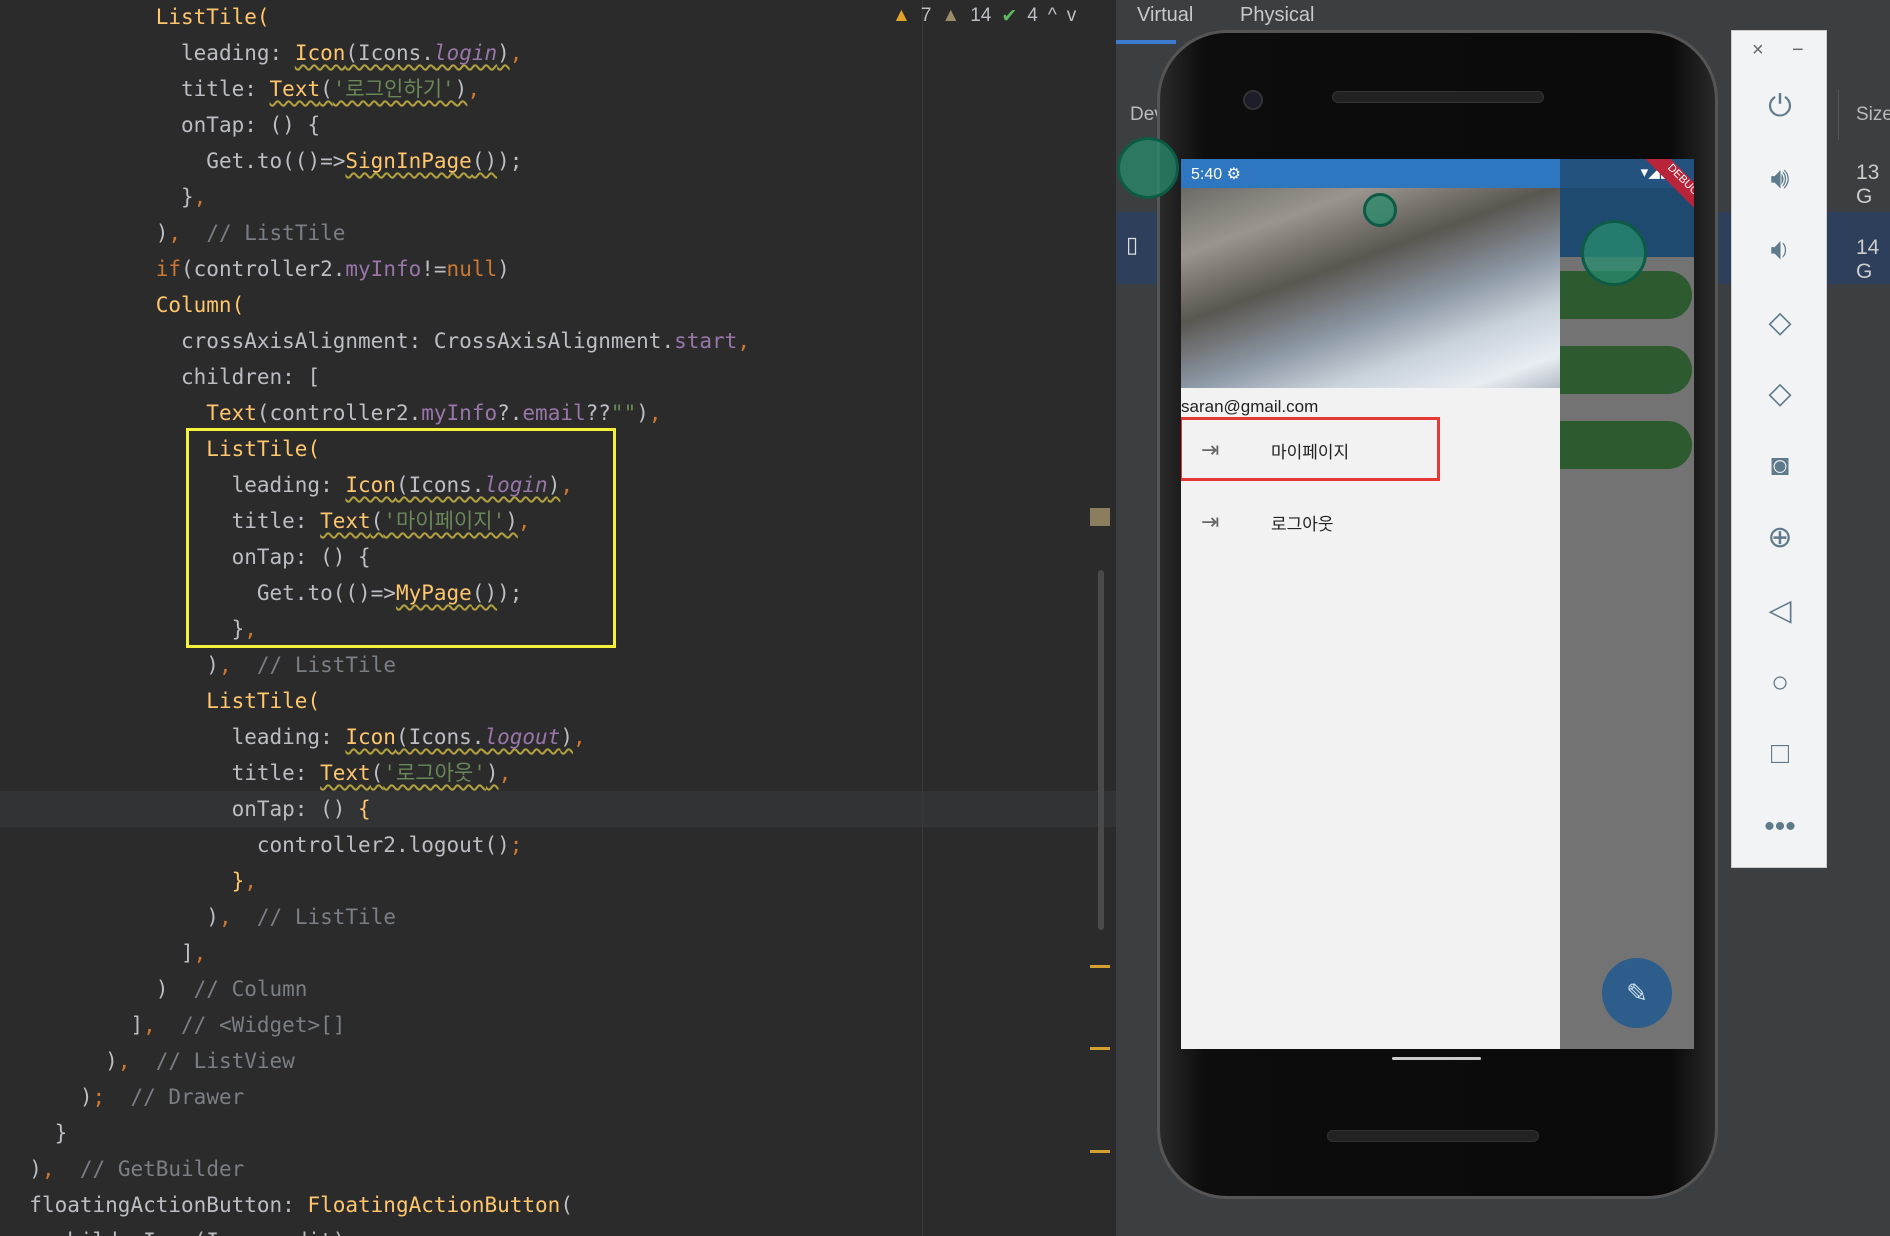 The height and width of the screenshot is (1236, 1890). Describe the element at coordinates (1780, 538) in the screenshot. I see `zoom-icon: ⊕` at that location.